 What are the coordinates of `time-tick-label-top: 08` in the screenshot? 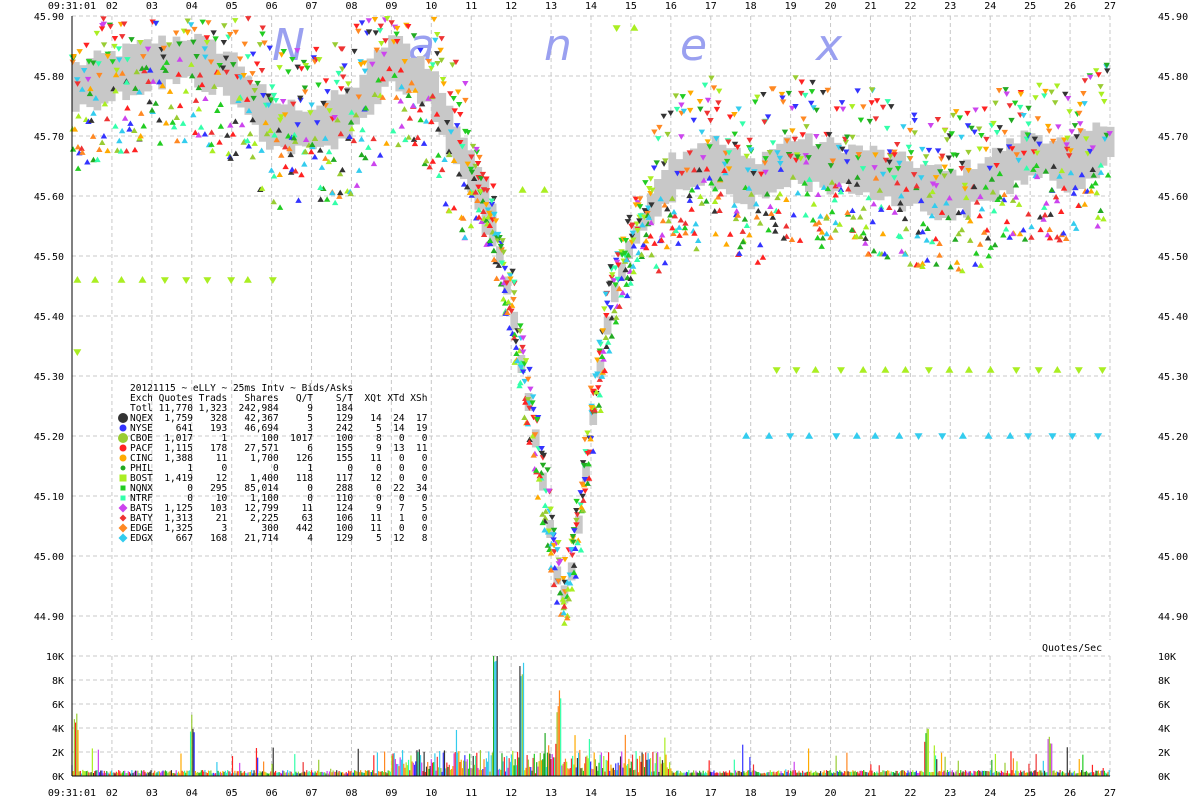 It's located at (351, 6).